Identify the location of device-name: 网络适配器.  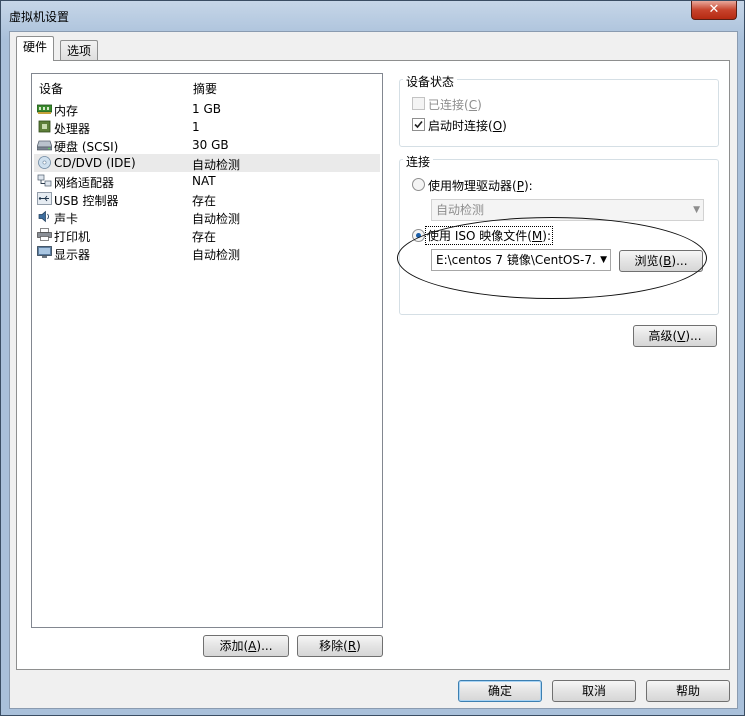
(84, 183).